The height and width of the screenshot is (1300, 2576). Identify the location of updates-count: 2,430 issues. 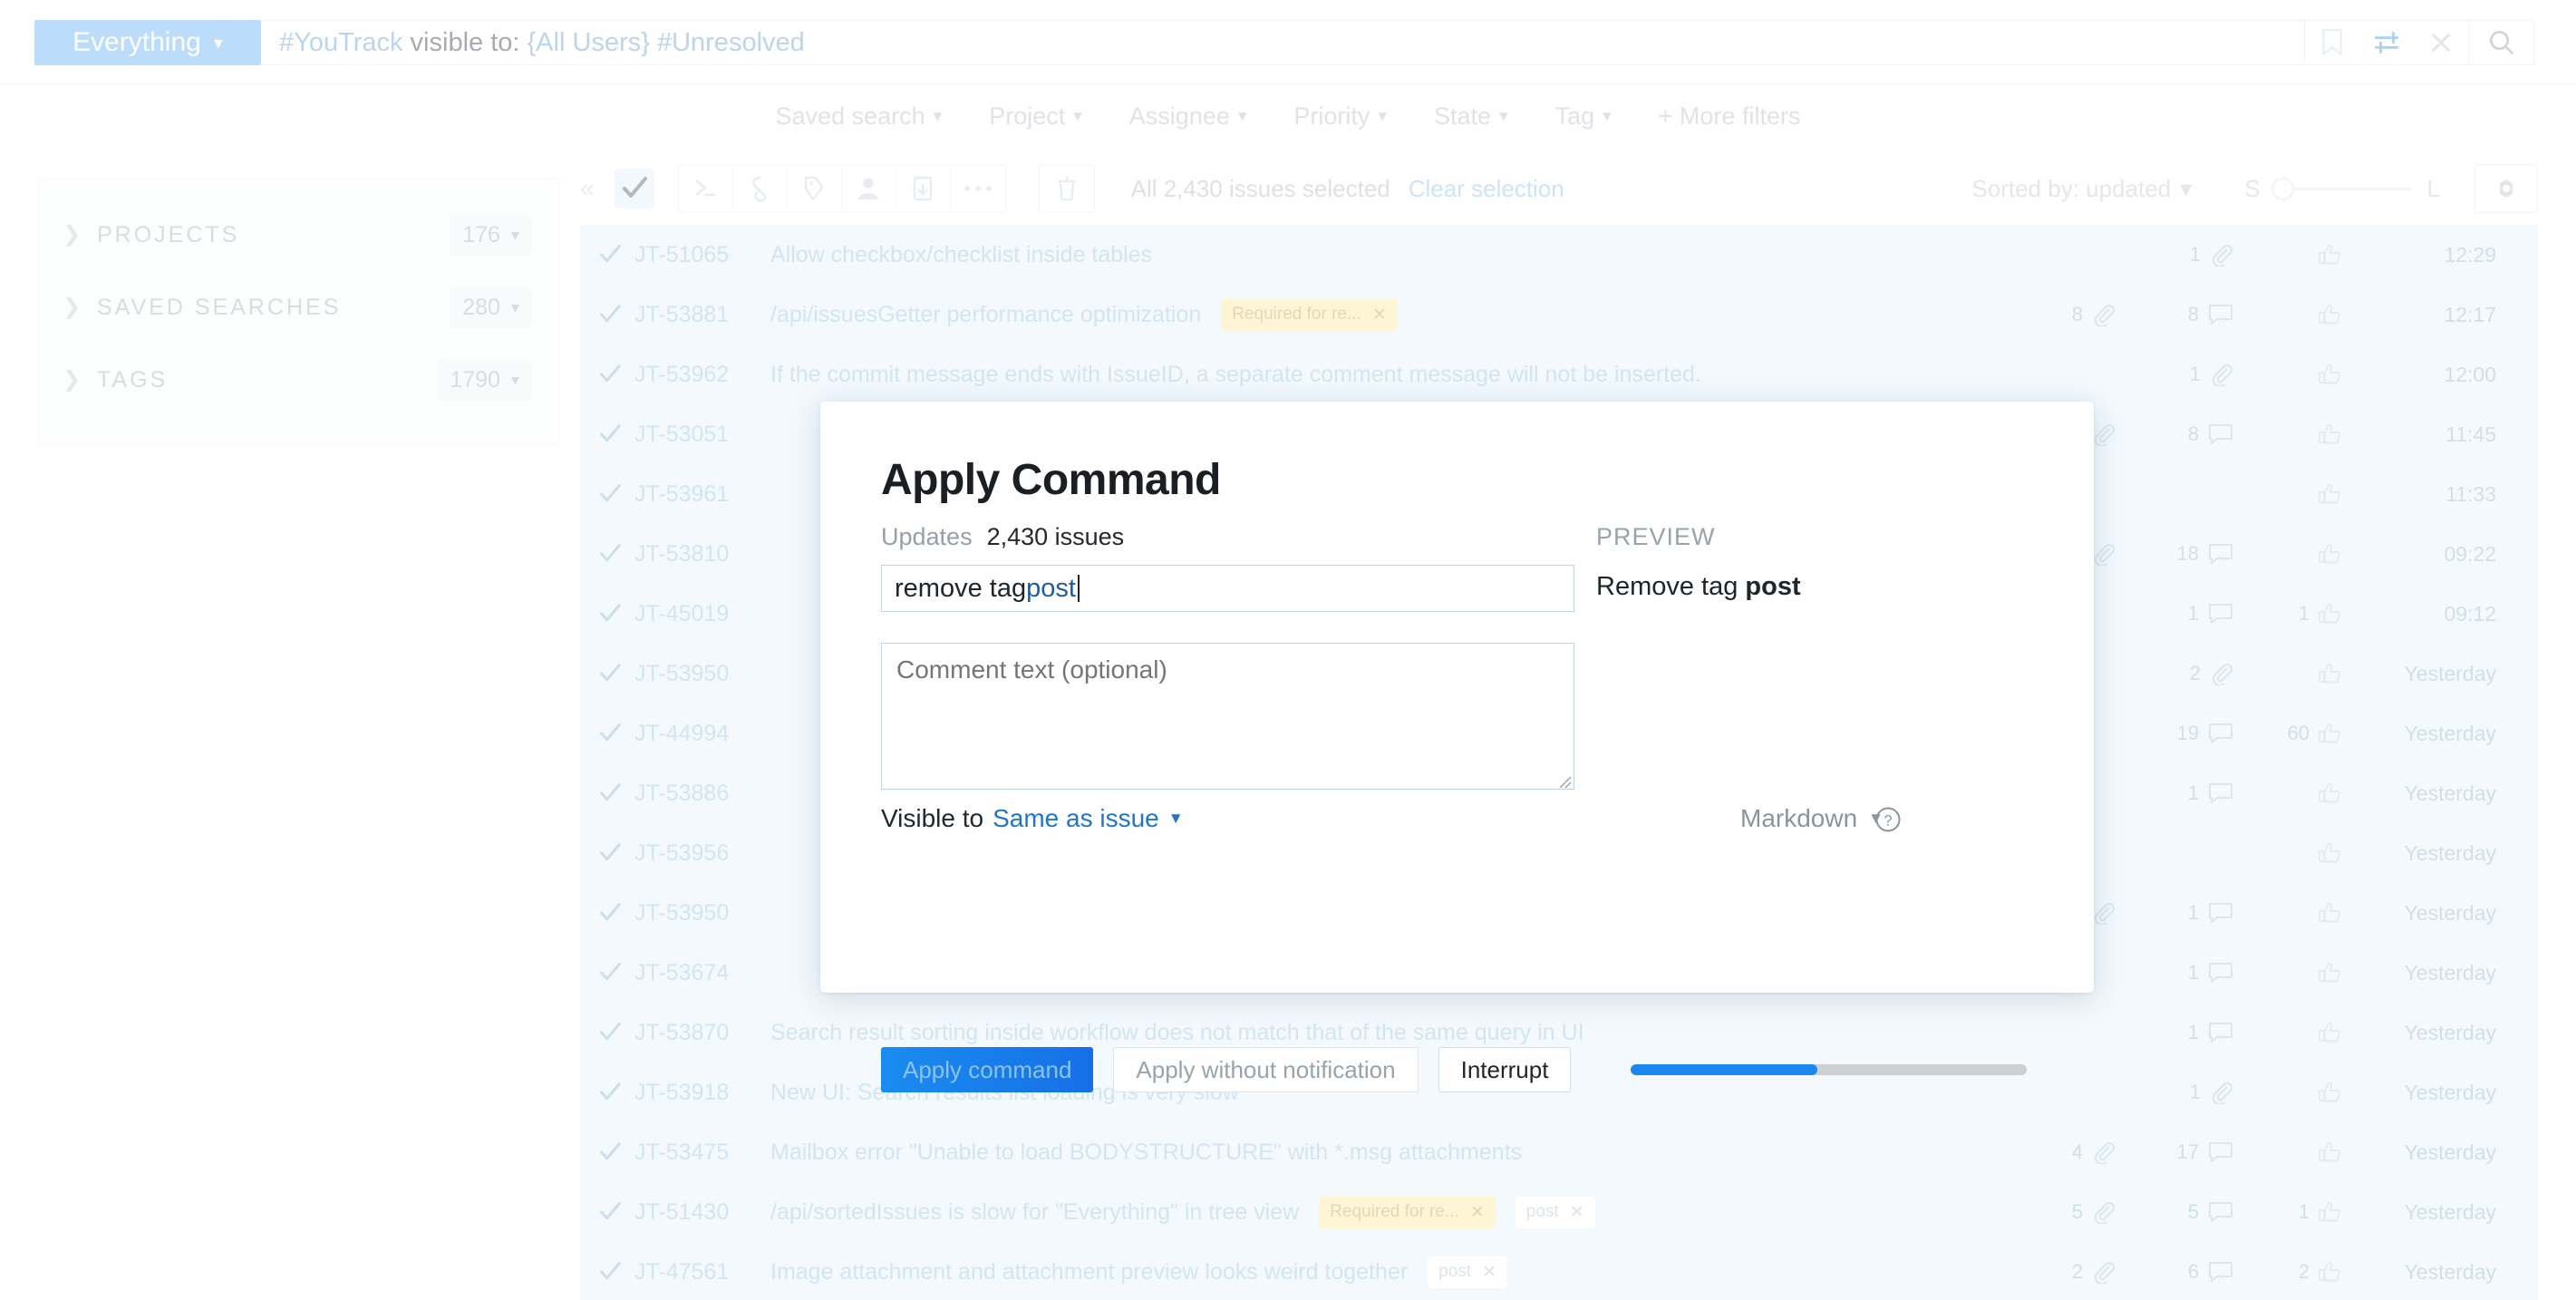
(1055, 536).